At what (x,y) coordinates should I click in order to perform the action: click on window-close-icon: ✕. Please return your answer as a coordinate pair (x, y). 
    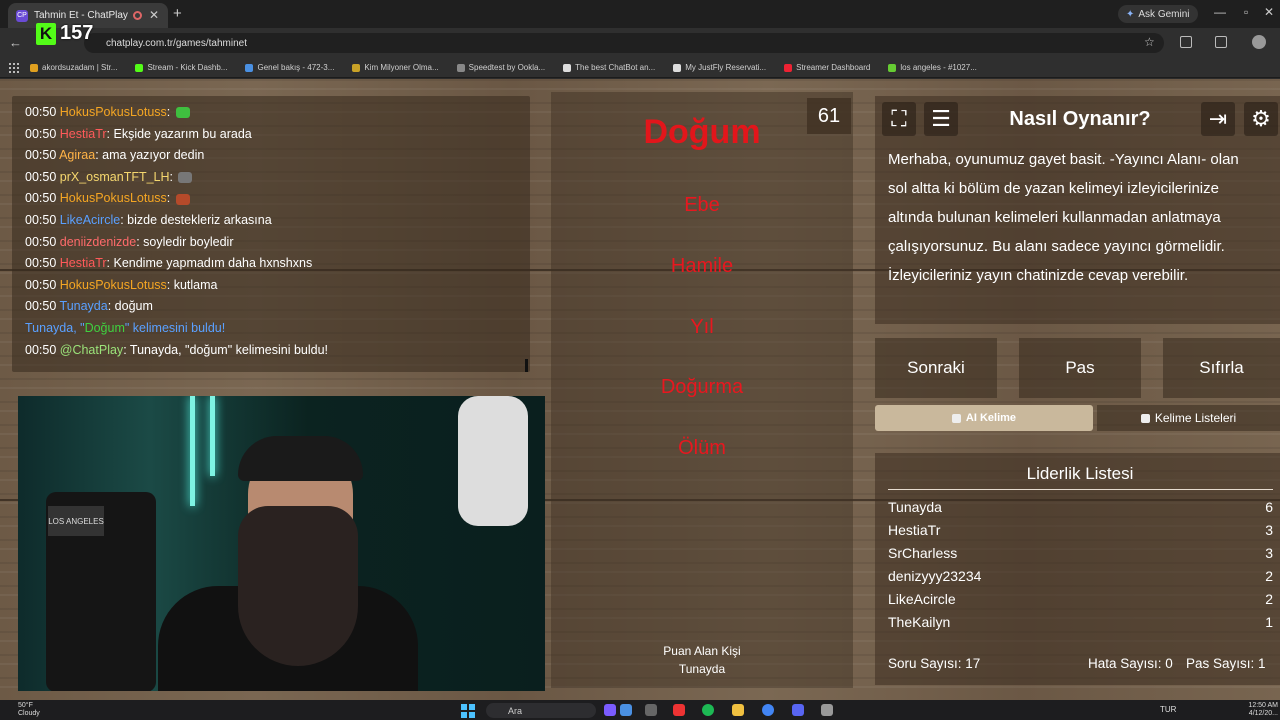
    Looking at the image, I should click on (1269, 12).